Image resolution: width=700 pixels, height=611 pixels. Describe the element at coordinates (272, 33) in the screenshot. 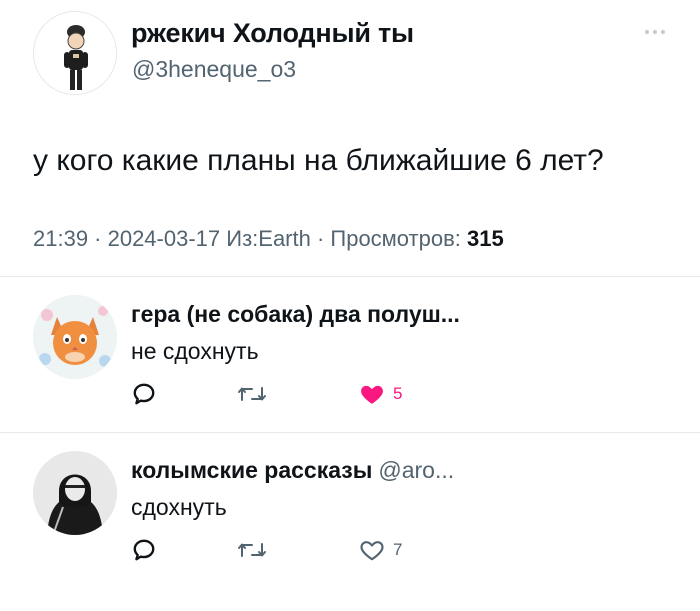

I see `author-display-name: ржекич Холодный ты` at that location.